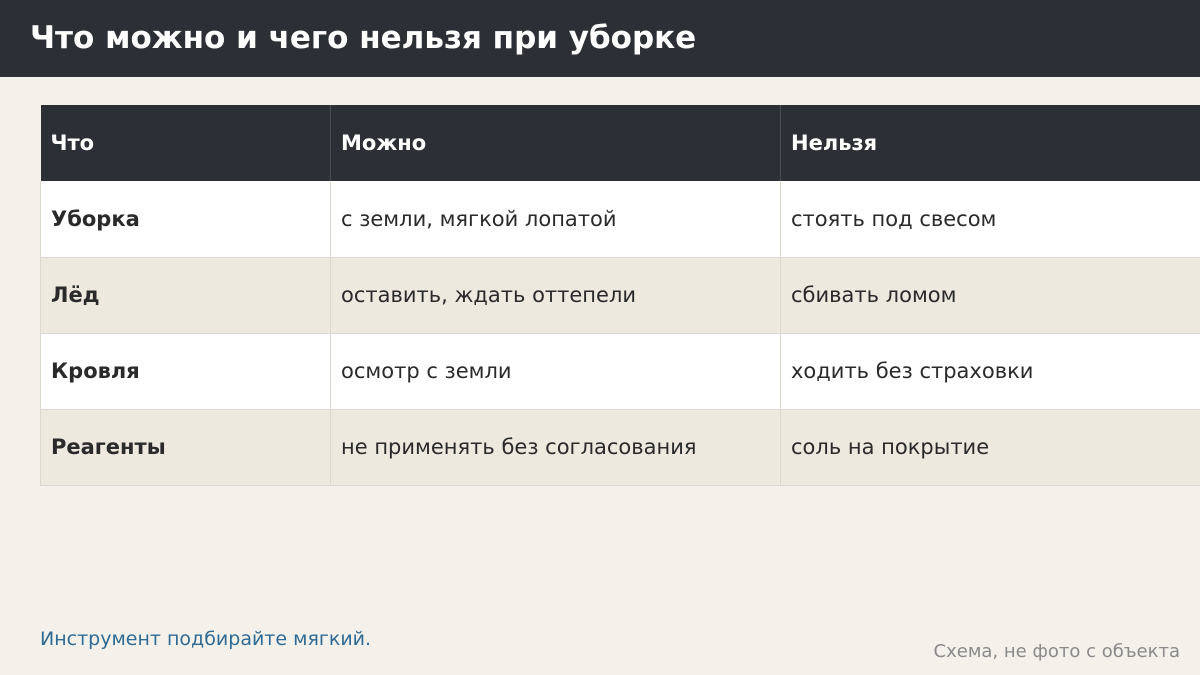  What do you see at coordinates (555, 371) in the screenshot?
I see `cell-allowed: осмотр с земли` at bounding box center [555, 371].